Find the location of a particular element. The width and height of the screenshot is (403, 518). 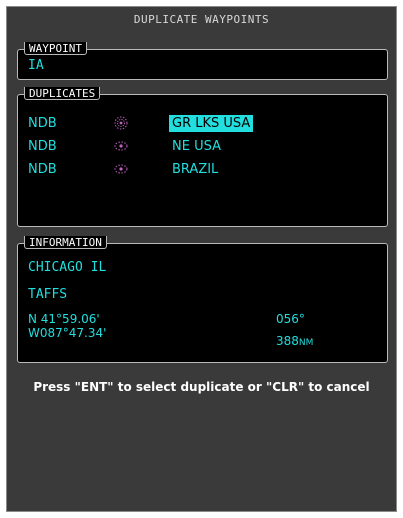

duplicate-row: NDB BRAZIL is located at coordinates (202, 170).